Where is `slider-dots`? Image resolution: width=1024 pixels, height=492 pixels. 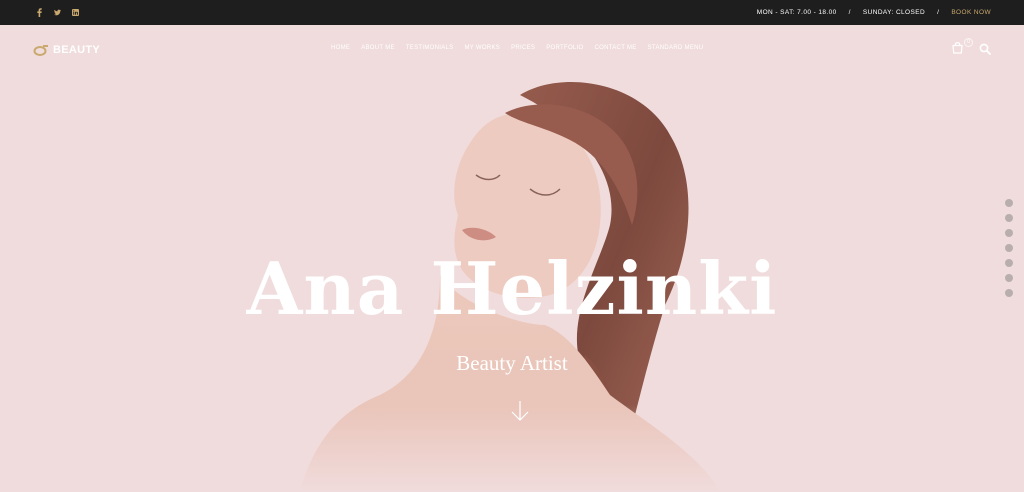 slider-dots is located at coordinates (1009, 248).